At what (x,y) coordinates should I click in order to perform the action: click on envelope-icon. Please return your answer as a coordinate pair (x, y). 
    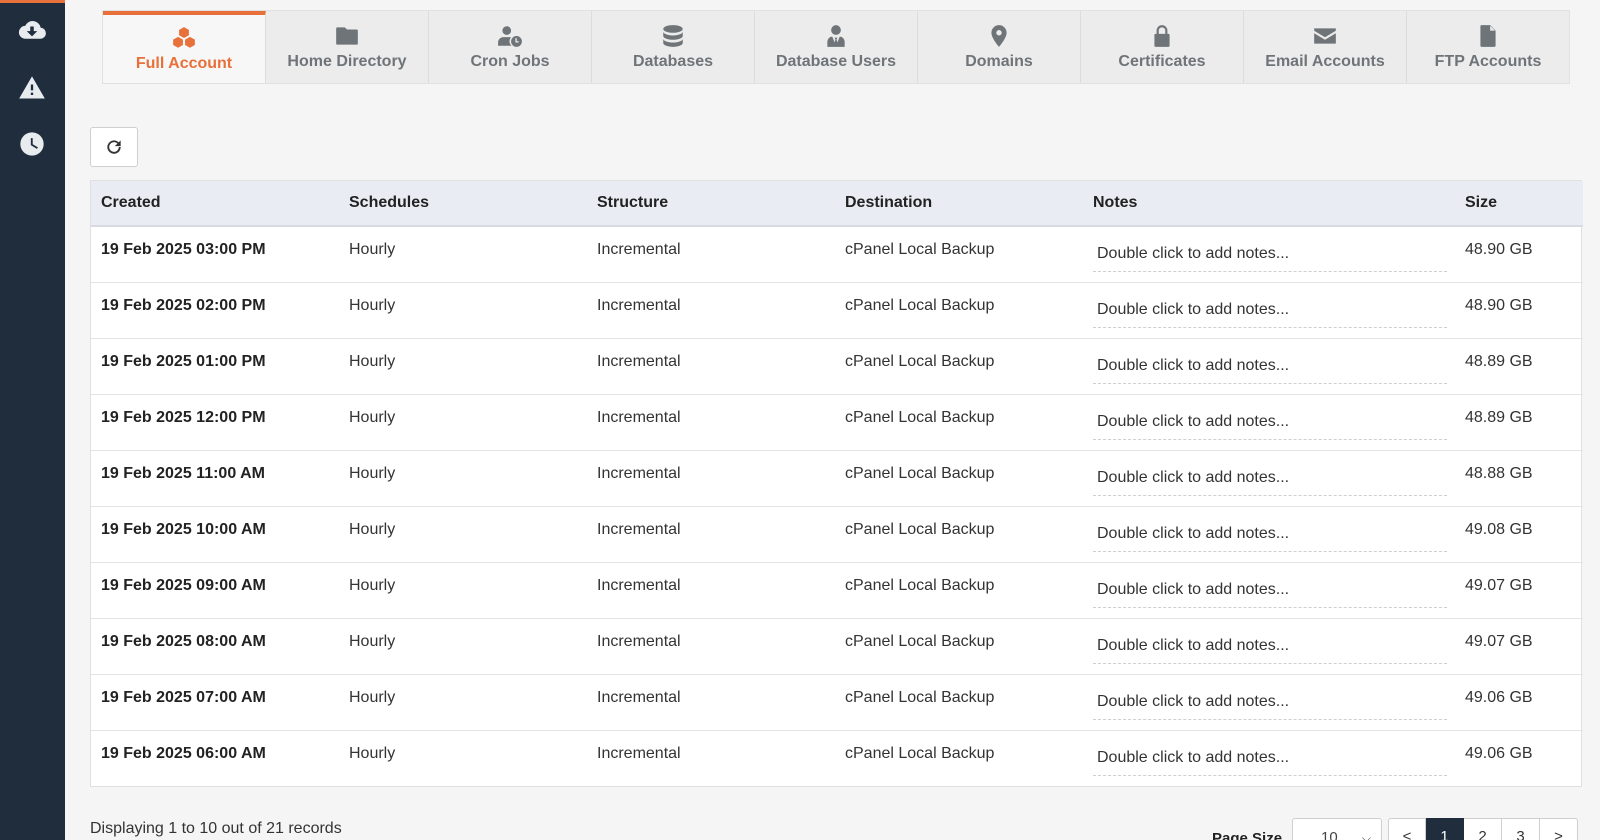
    Looking at the image, I should click on (1325, 36).